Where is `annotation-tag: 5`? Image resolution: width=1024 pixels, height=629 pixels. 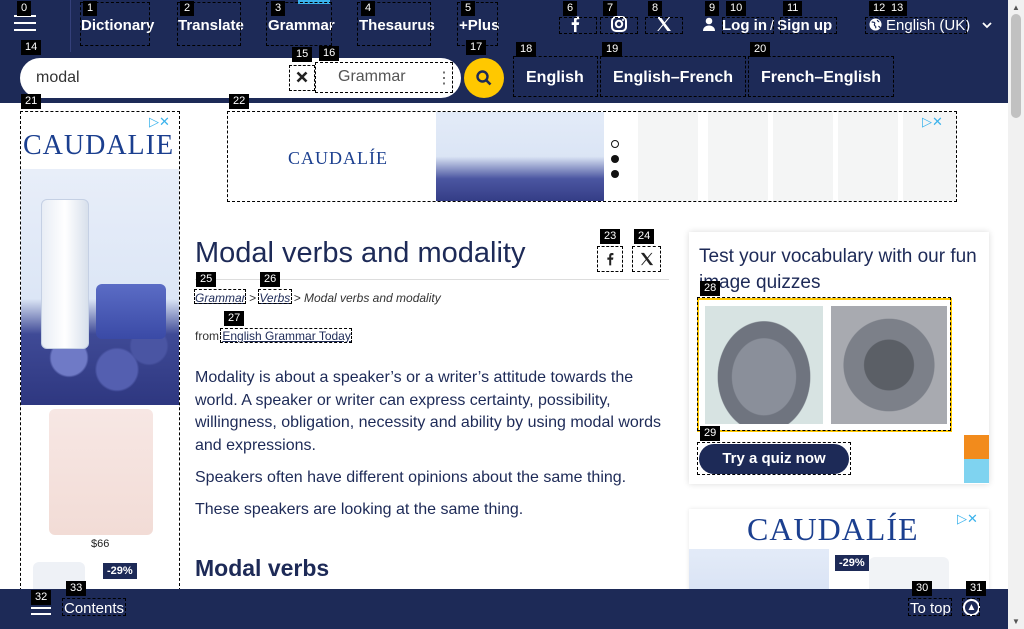 annotation-tag: 5 is located at coordinates (468, 8).